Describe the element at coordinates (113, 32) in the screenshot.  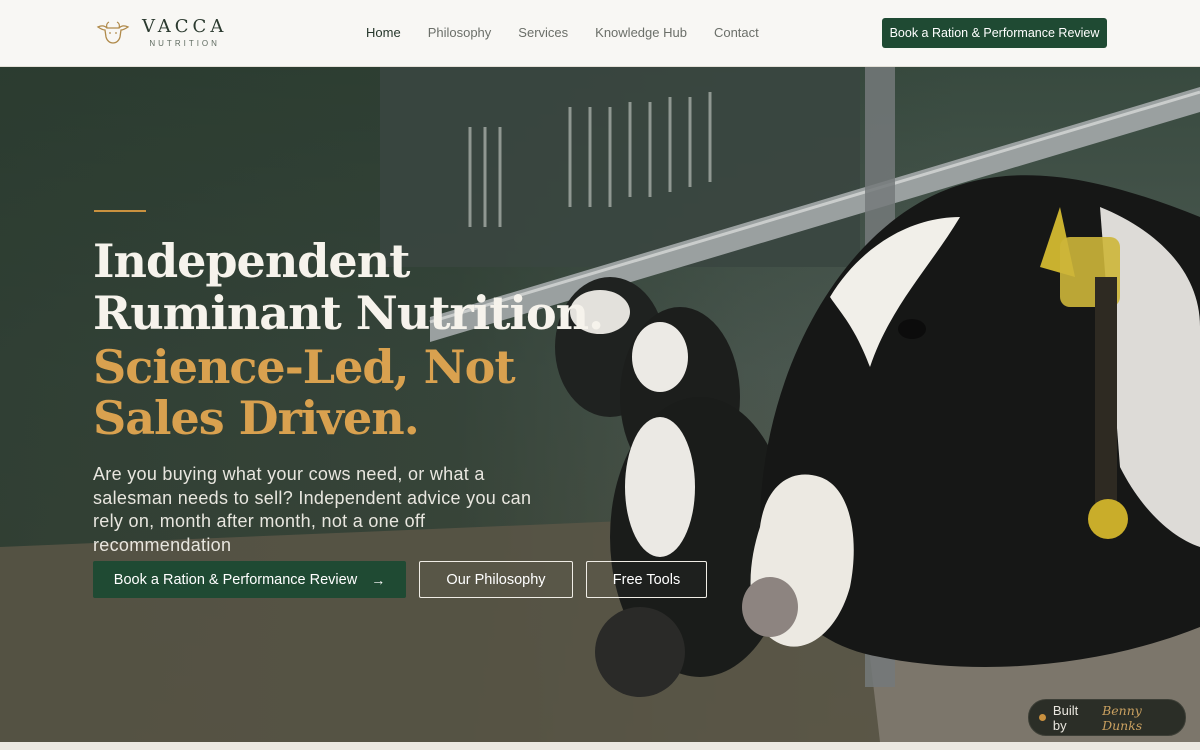
I see `cow-head-icon` at that location.